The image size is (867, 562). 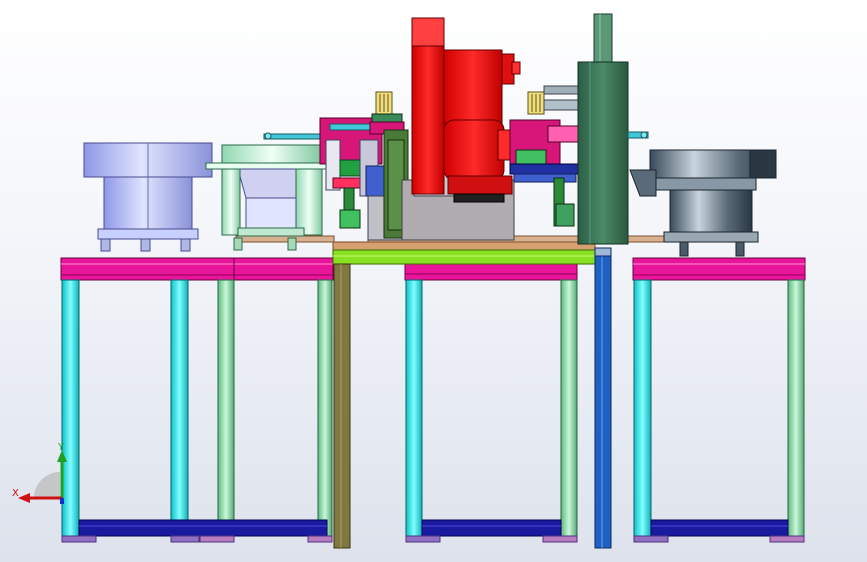 I want to click on left-table-base-rail, so click(x=203, y=528).